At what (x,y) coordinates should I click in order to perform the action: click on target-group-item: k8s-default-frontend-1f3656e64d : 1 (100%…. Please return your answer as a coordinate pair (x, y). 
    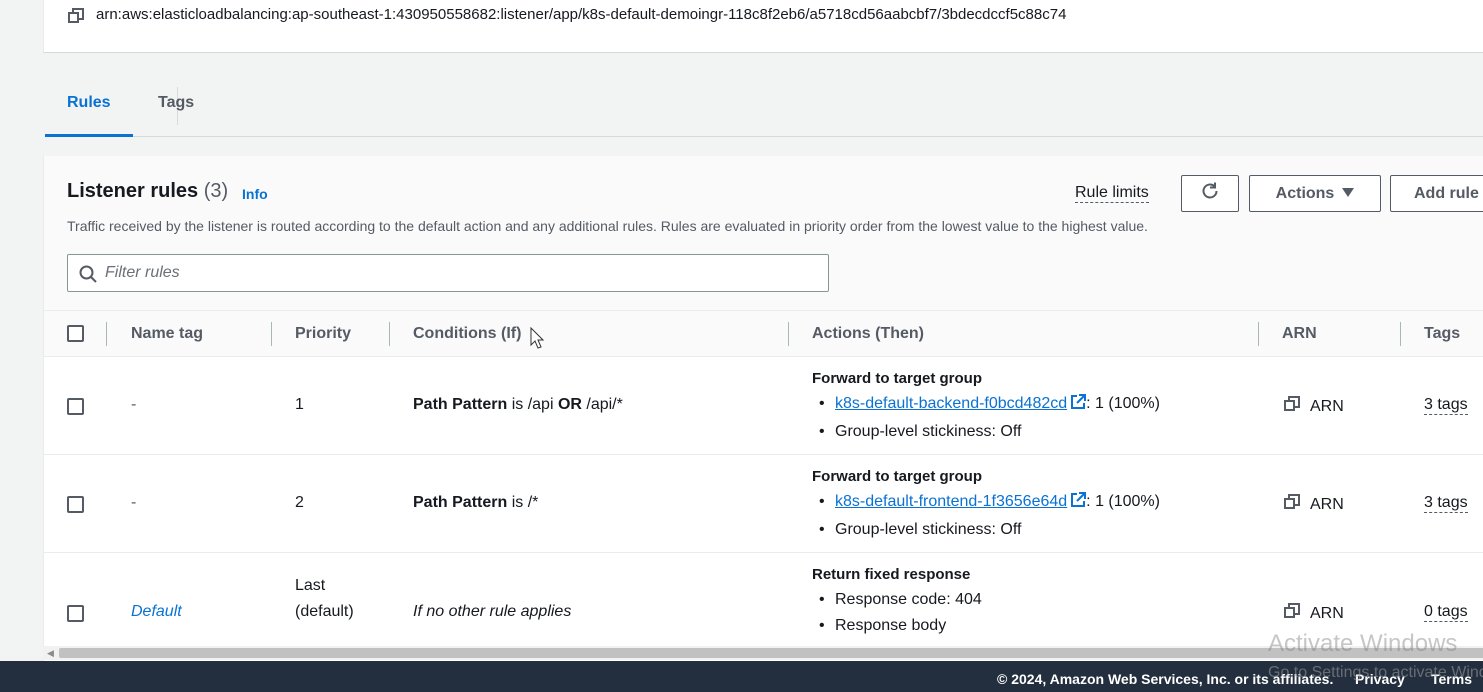
    Looking at the image, I should click on (986, 503).